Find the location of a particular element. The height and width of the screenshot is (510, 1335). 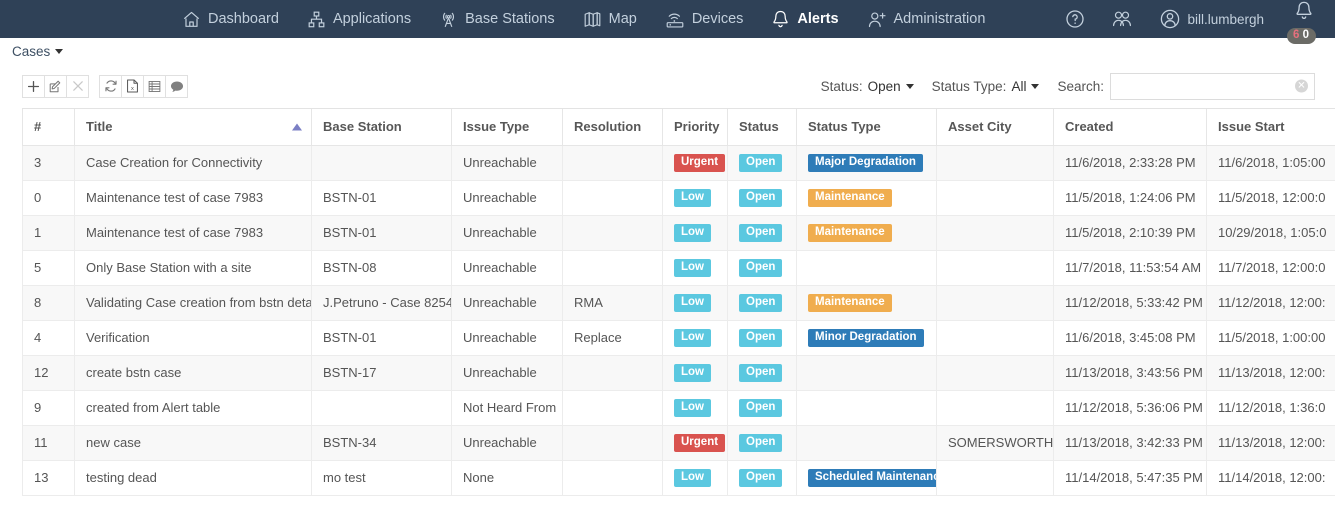

cell-title: new case is located at coordinates (193, 442).